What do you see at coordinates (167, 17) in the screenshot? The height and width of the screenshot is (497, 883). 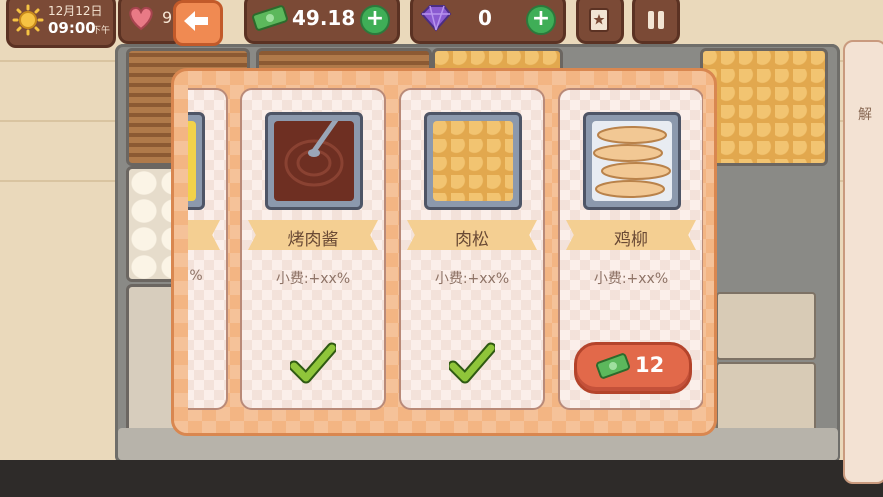 I see `hearts-count: 9` at bounding box center [167, 17].